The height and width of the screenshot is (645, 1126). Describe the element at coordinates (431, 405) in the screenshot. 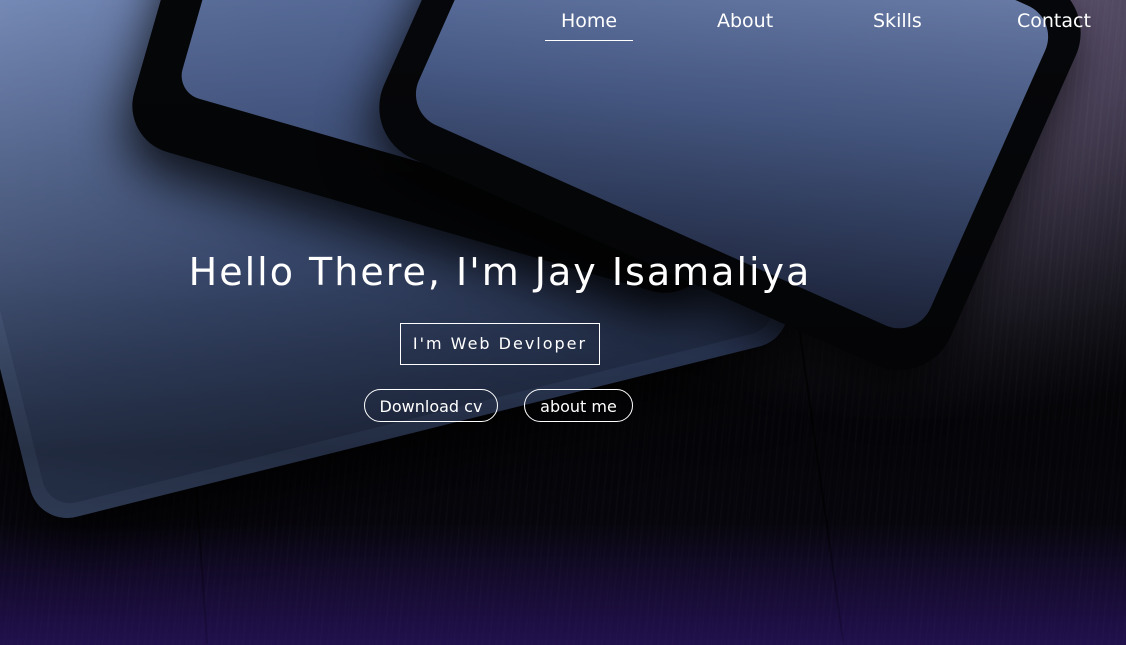

I see `download-cv-button: Download cv` at that location.